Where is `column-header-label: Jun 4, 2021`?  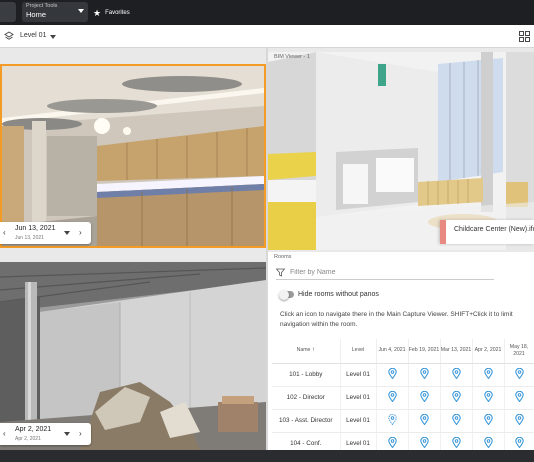
column-header-label: Jun 4, 2021 is located at coordinates (392, 350).